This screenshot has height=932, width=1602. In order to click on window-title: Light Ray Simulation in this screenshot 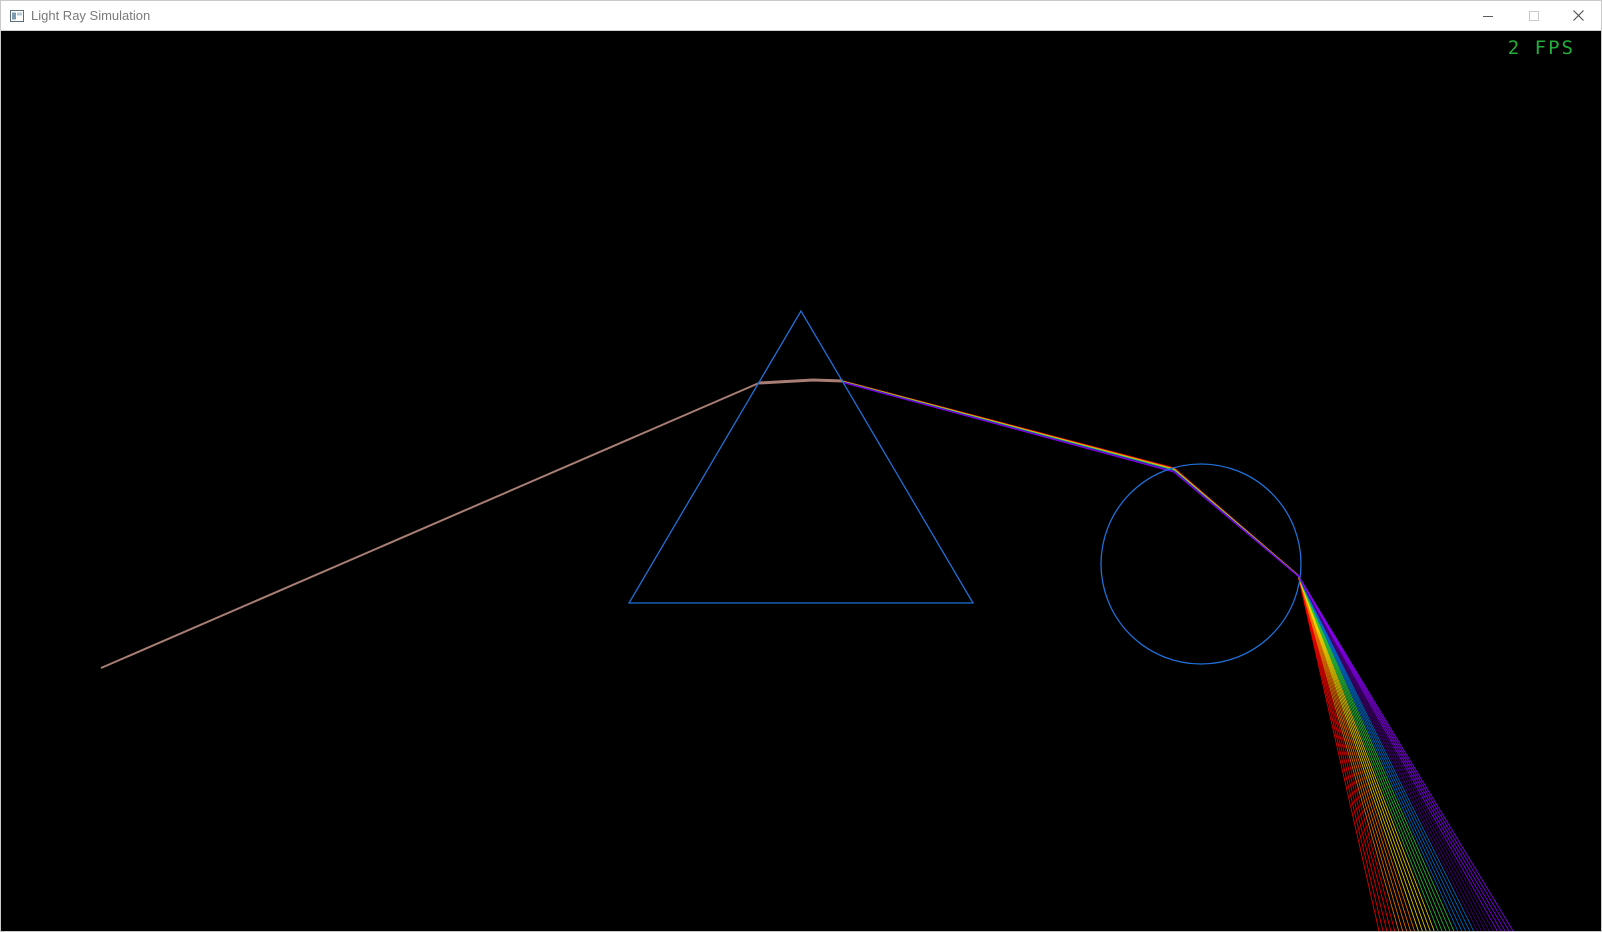, I will do `click(91, 15)`.